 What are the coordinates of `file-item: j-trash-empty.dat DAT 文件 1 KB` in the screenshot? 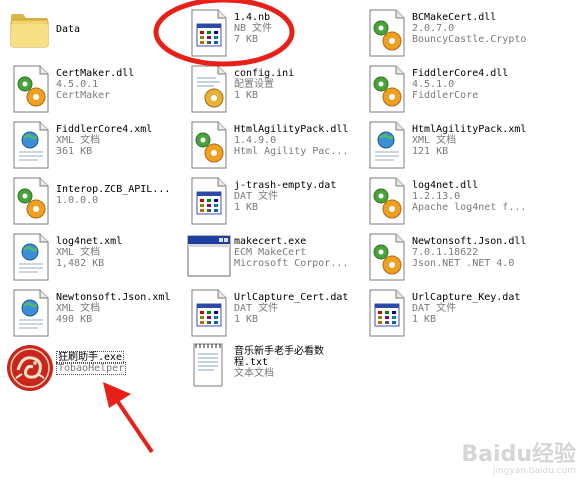 It's located at (270, 201).